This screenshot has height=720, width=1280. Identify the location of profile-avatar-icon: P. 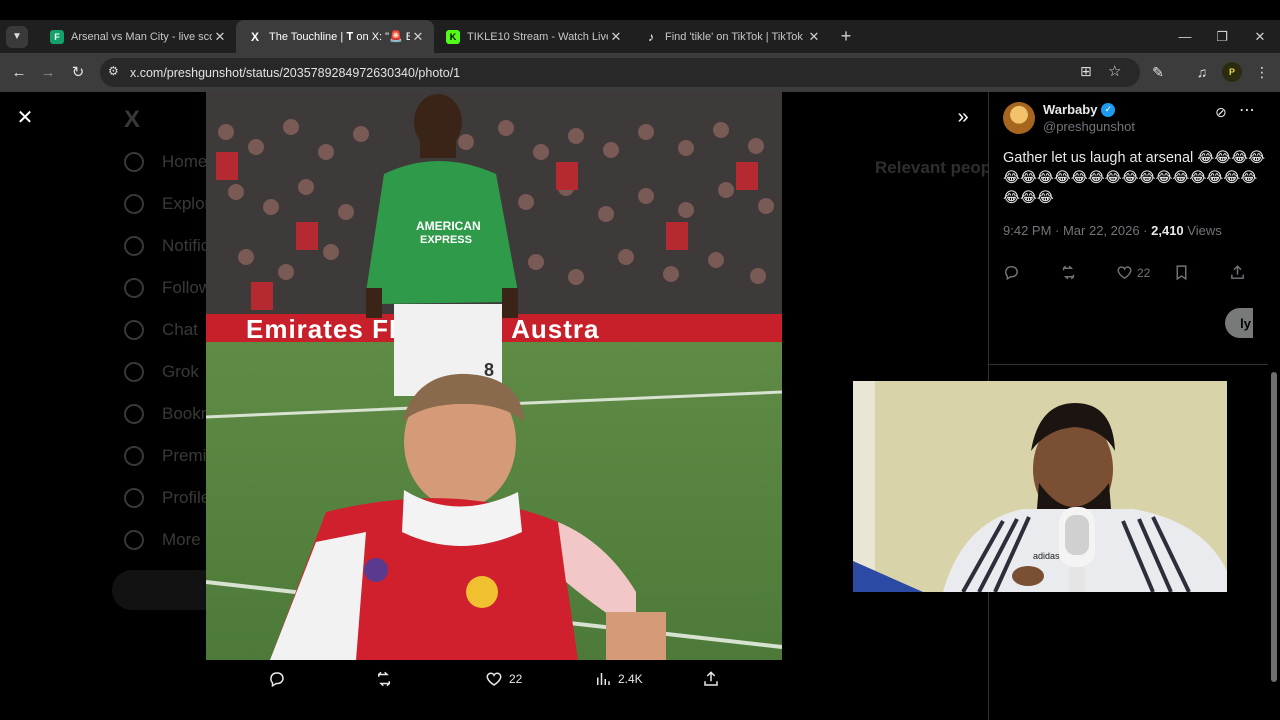
(1232, 72).